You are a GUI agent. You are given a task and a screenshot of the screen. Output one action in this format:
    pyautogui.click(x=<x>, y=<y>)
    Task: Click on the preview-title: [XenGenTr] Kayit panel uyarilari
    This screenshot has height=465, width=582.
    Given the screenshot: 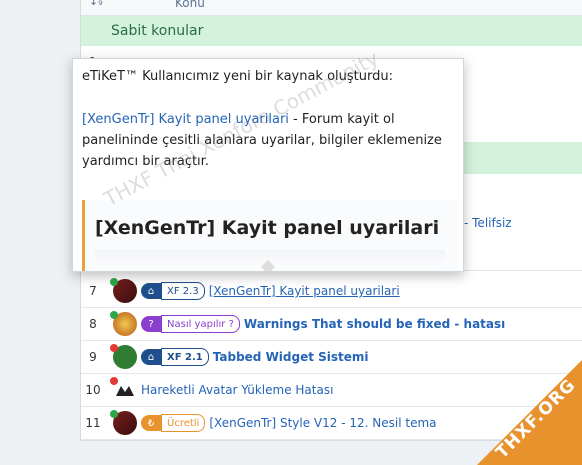 What is the action you would take?
    pyautogui.click(x=267, y=228)
    